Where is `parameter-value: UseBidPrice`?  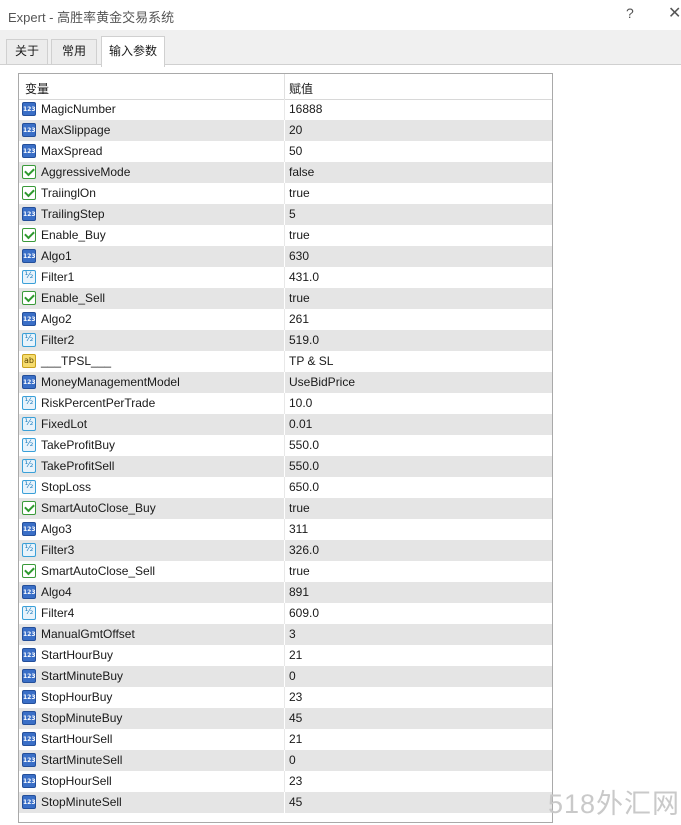 parameter-value: UseBidPrice is located at coordinates (322, 382).